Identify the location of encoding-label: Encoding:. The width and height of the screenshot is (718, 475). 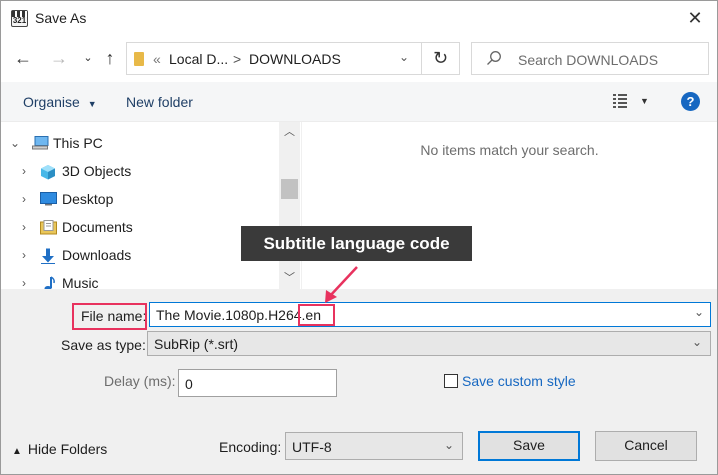
(250, 447).